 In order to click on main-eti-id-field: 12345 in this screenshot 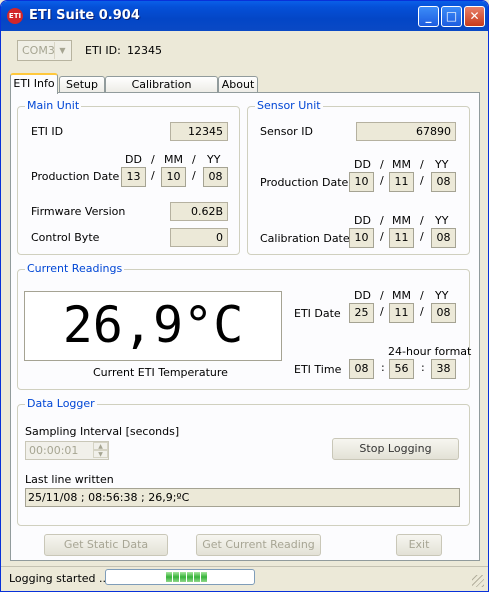, I will do `click(199, 131)`.